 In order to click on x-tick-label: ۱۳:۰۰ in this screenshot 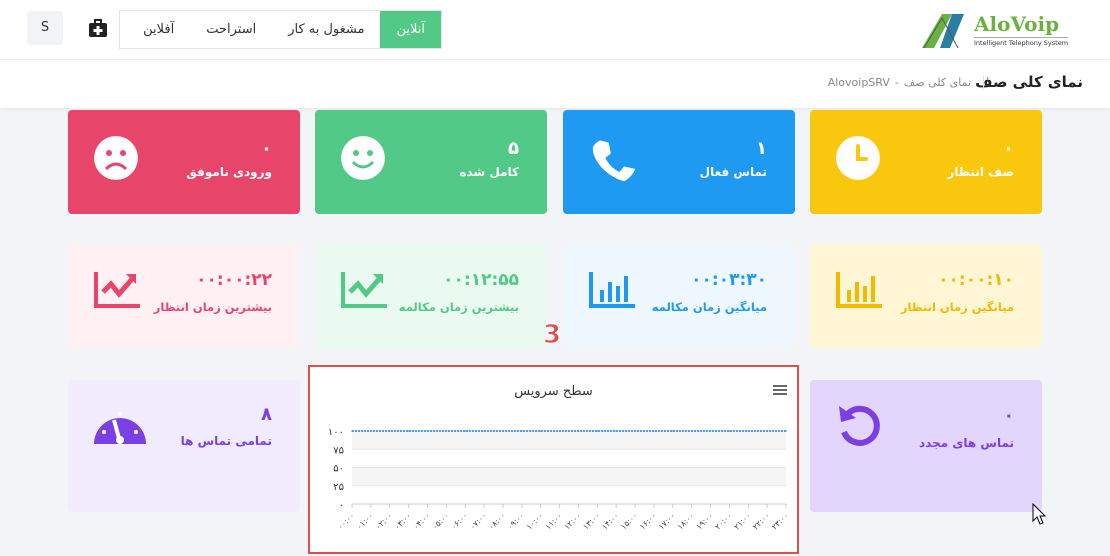, I will do `click(591, 521)`.